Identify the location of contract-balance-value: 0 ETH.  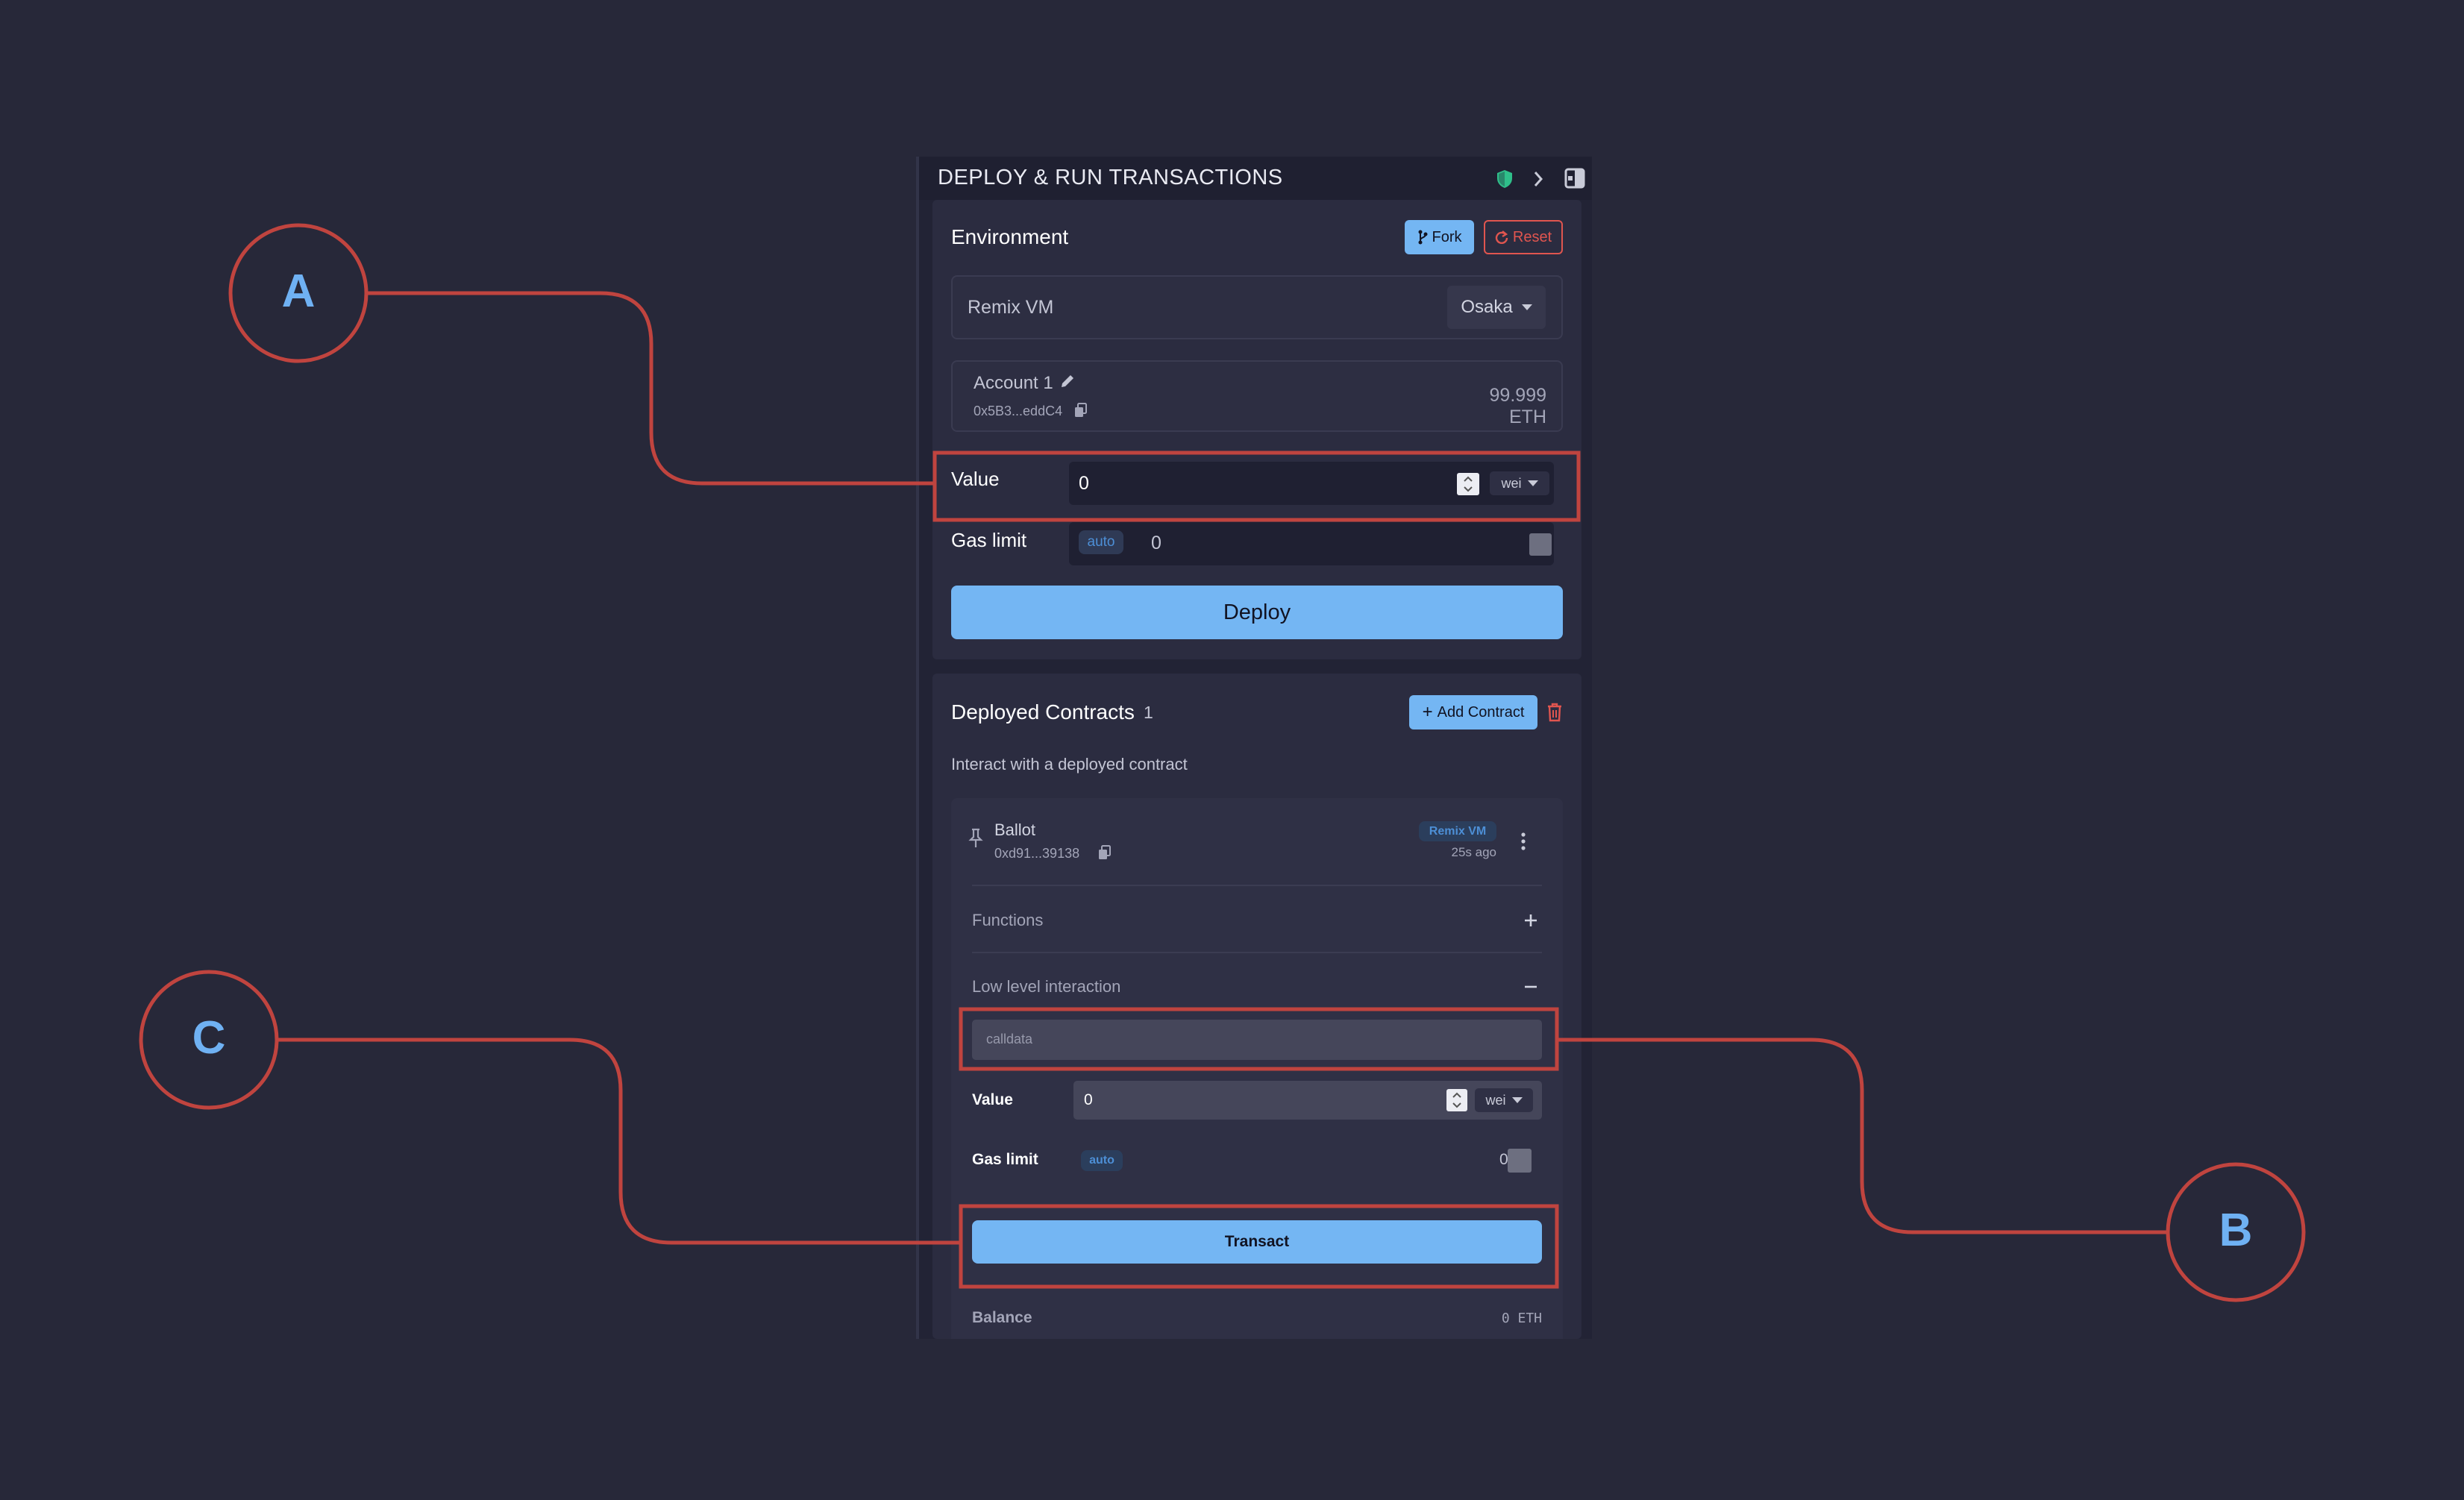
(1521, 1318).